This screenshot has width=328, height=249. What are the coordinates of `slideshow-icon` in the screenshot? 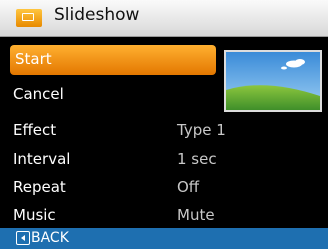 It's located at (29, 18).